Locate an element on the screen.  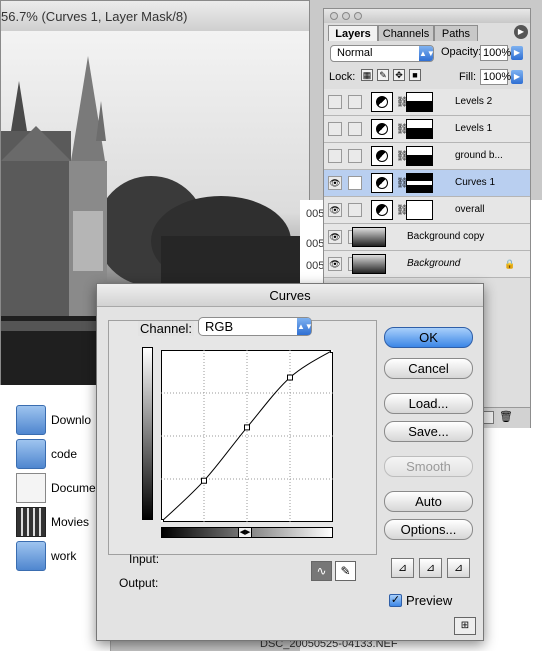
layer-row: 👁 Background copy is located at coordinates (427, 237).